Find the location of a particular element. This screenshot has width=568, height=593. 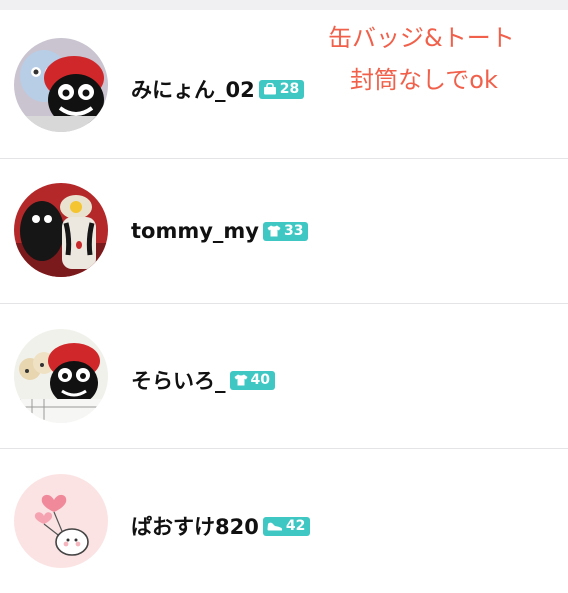

username: ぱおすけ820 42 is located at coordinates (221, 526).